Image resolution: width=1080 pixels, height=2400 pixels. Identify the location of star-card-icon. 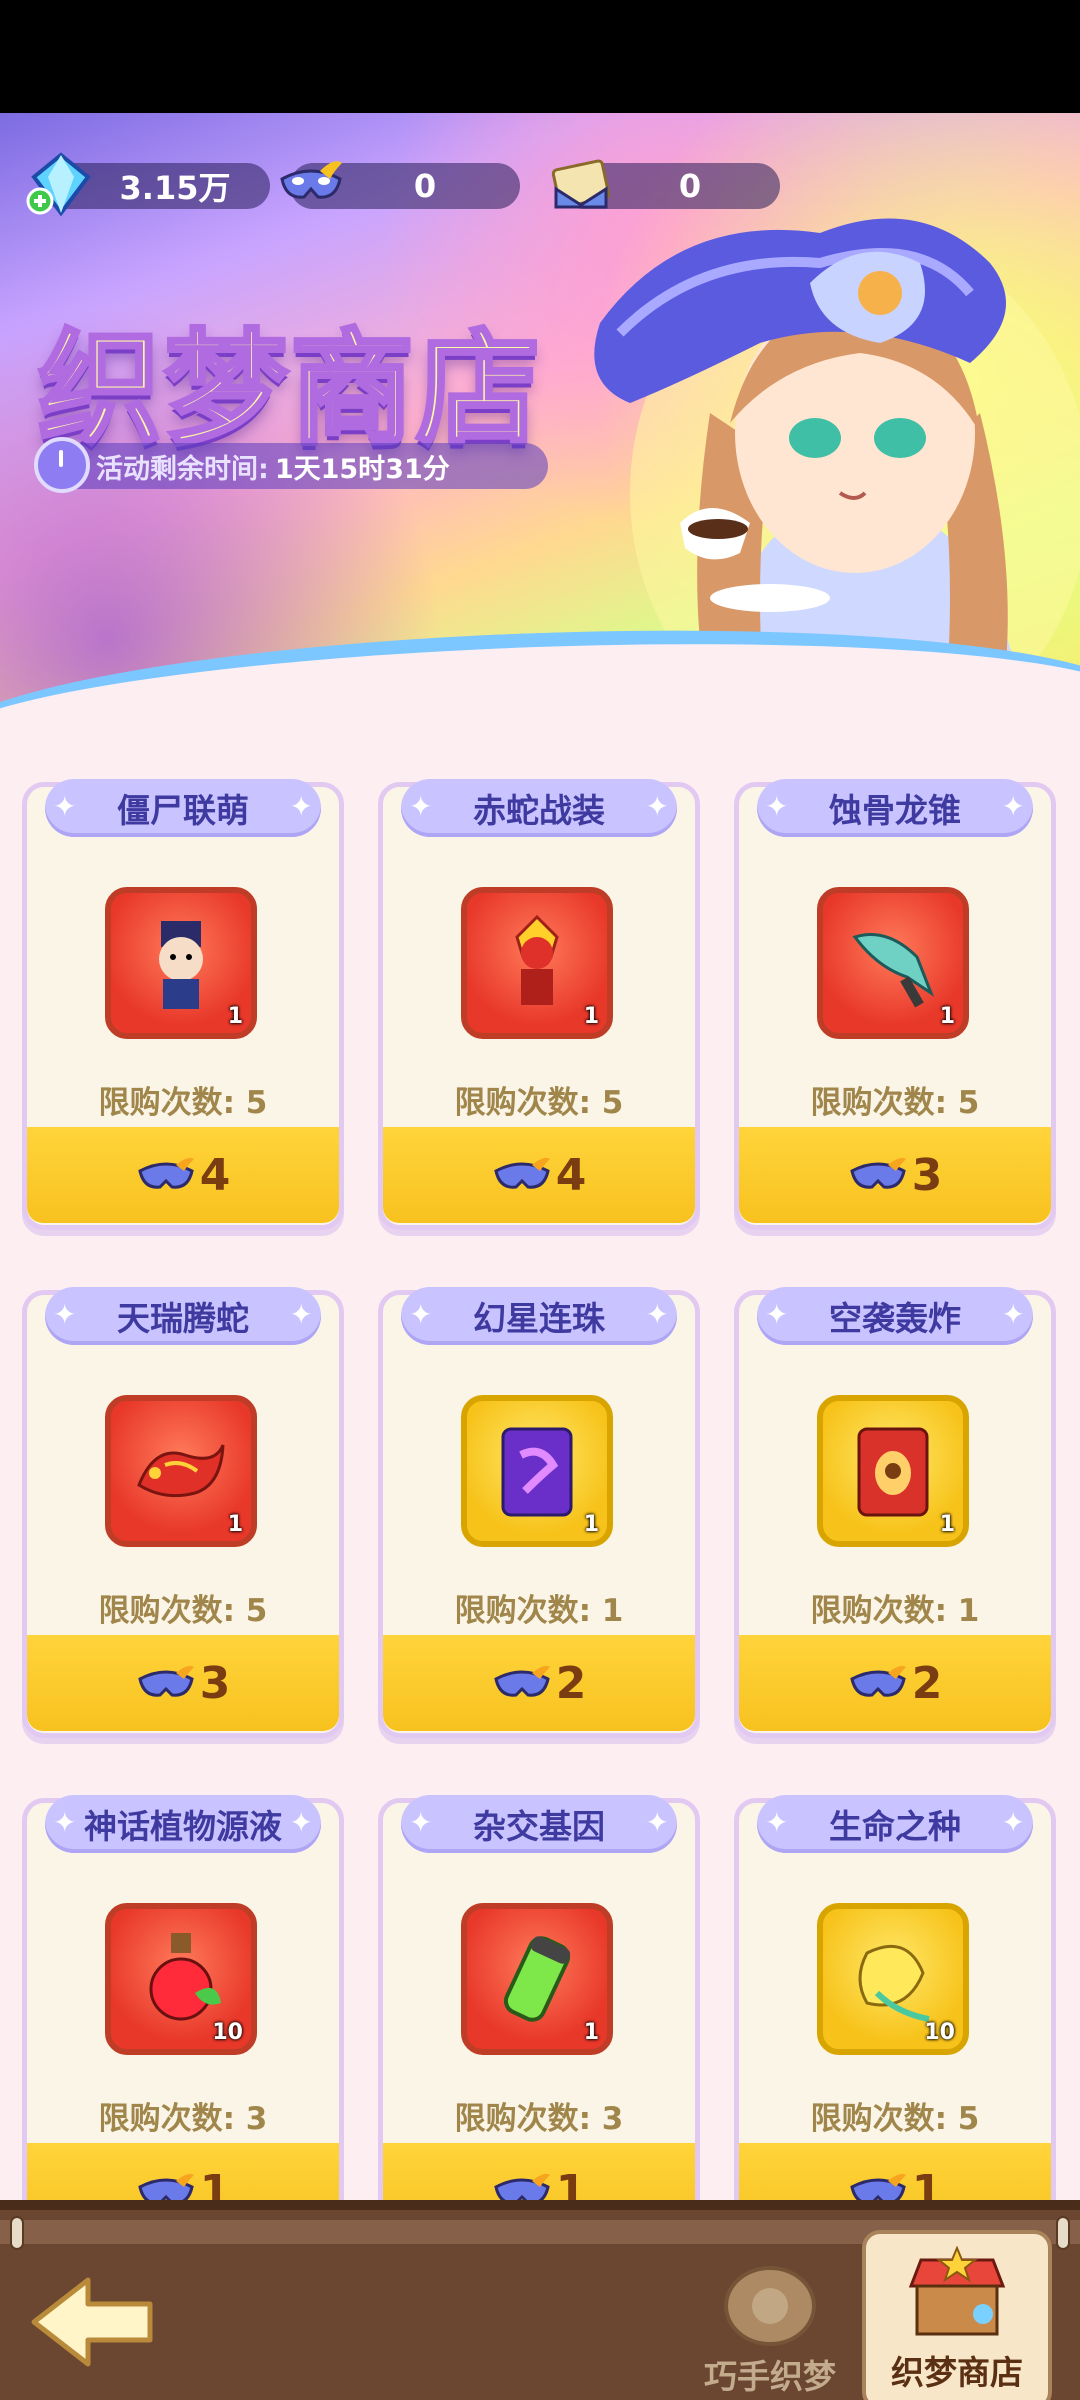
(537, 1472).